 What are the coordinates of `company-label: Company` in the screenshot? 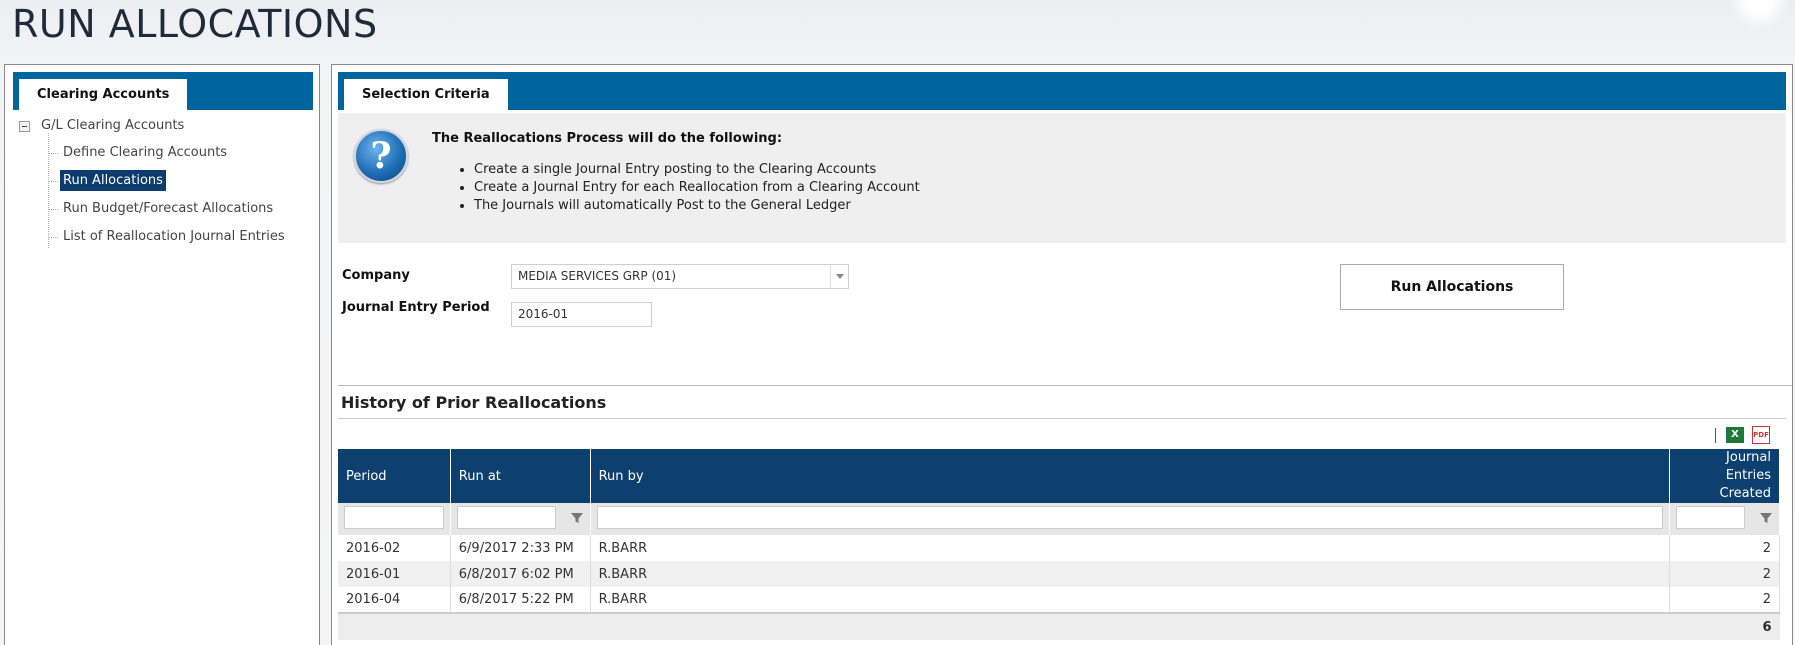 It's located at (376, 275).